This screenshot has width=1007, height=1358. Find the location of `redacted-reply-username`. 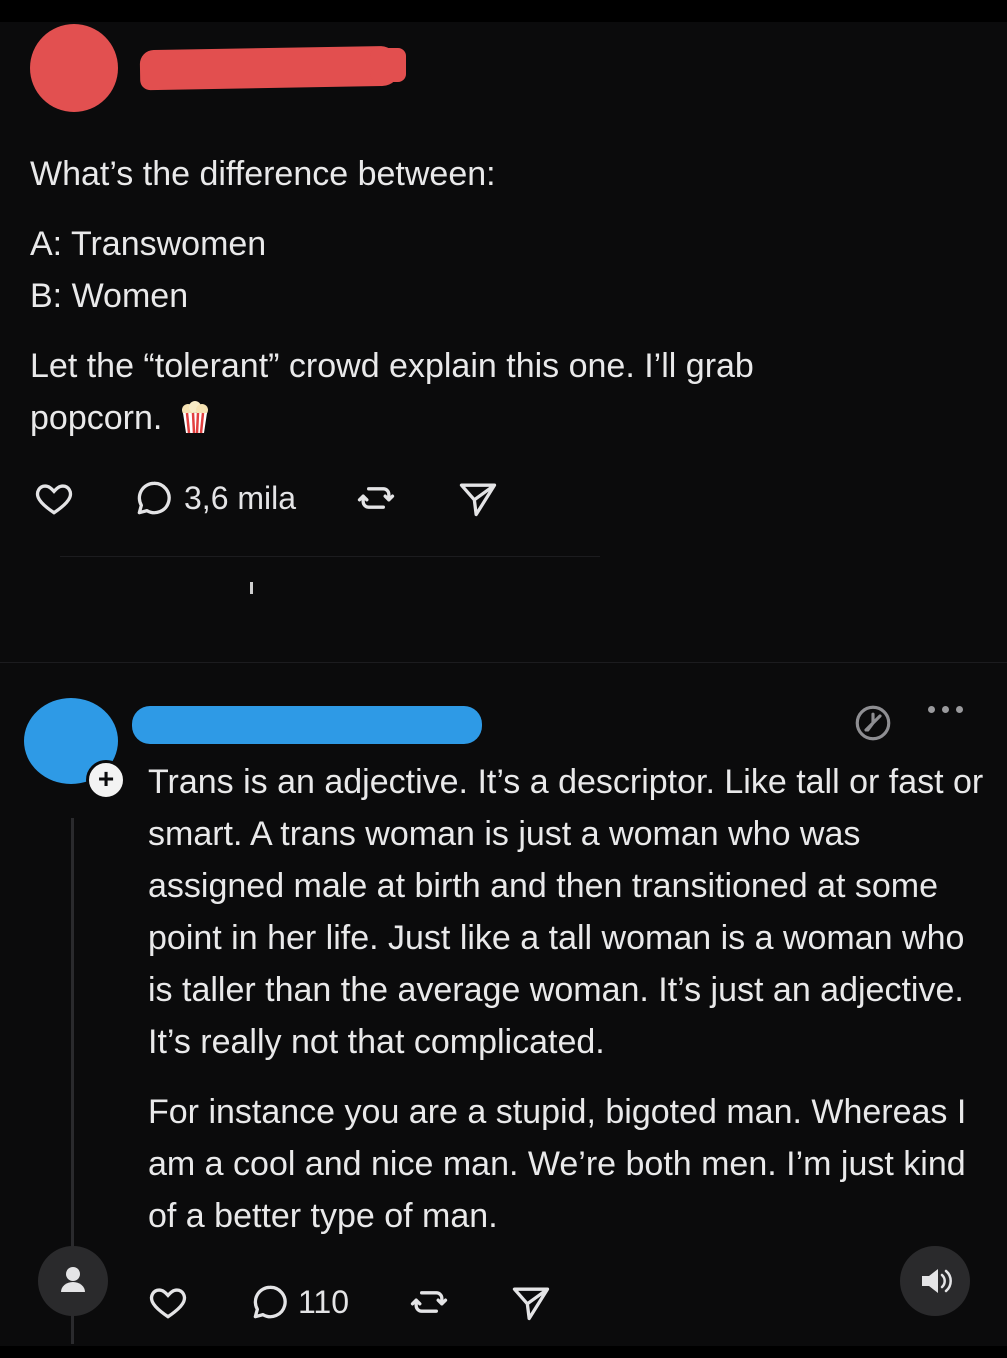

redacted-reply-username is located at coordinates (307, 725).